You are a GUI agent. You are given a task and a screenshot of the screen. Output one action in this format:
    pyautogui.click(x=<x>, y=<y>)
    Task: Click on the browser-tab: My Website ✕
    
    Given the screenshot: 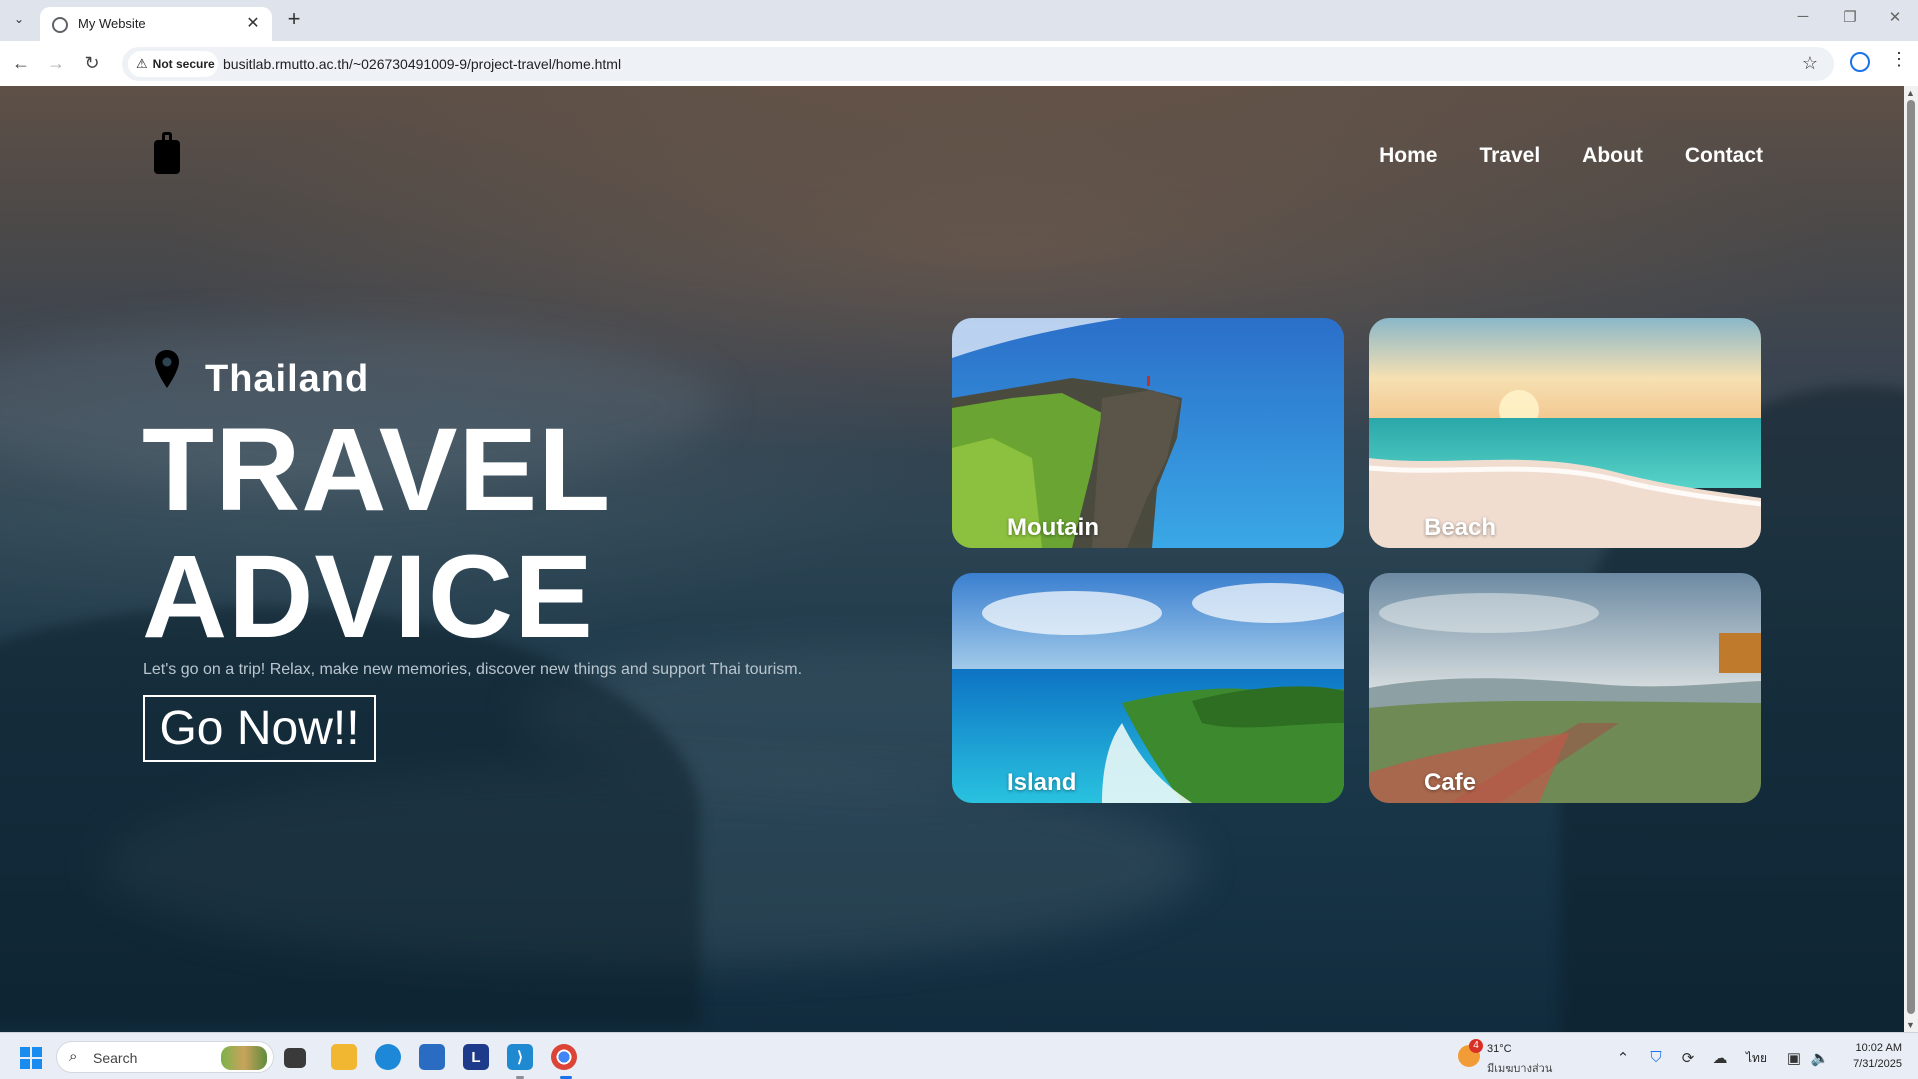 What is the action you would take?
    pyautogui.click(x=156, y=24)
    